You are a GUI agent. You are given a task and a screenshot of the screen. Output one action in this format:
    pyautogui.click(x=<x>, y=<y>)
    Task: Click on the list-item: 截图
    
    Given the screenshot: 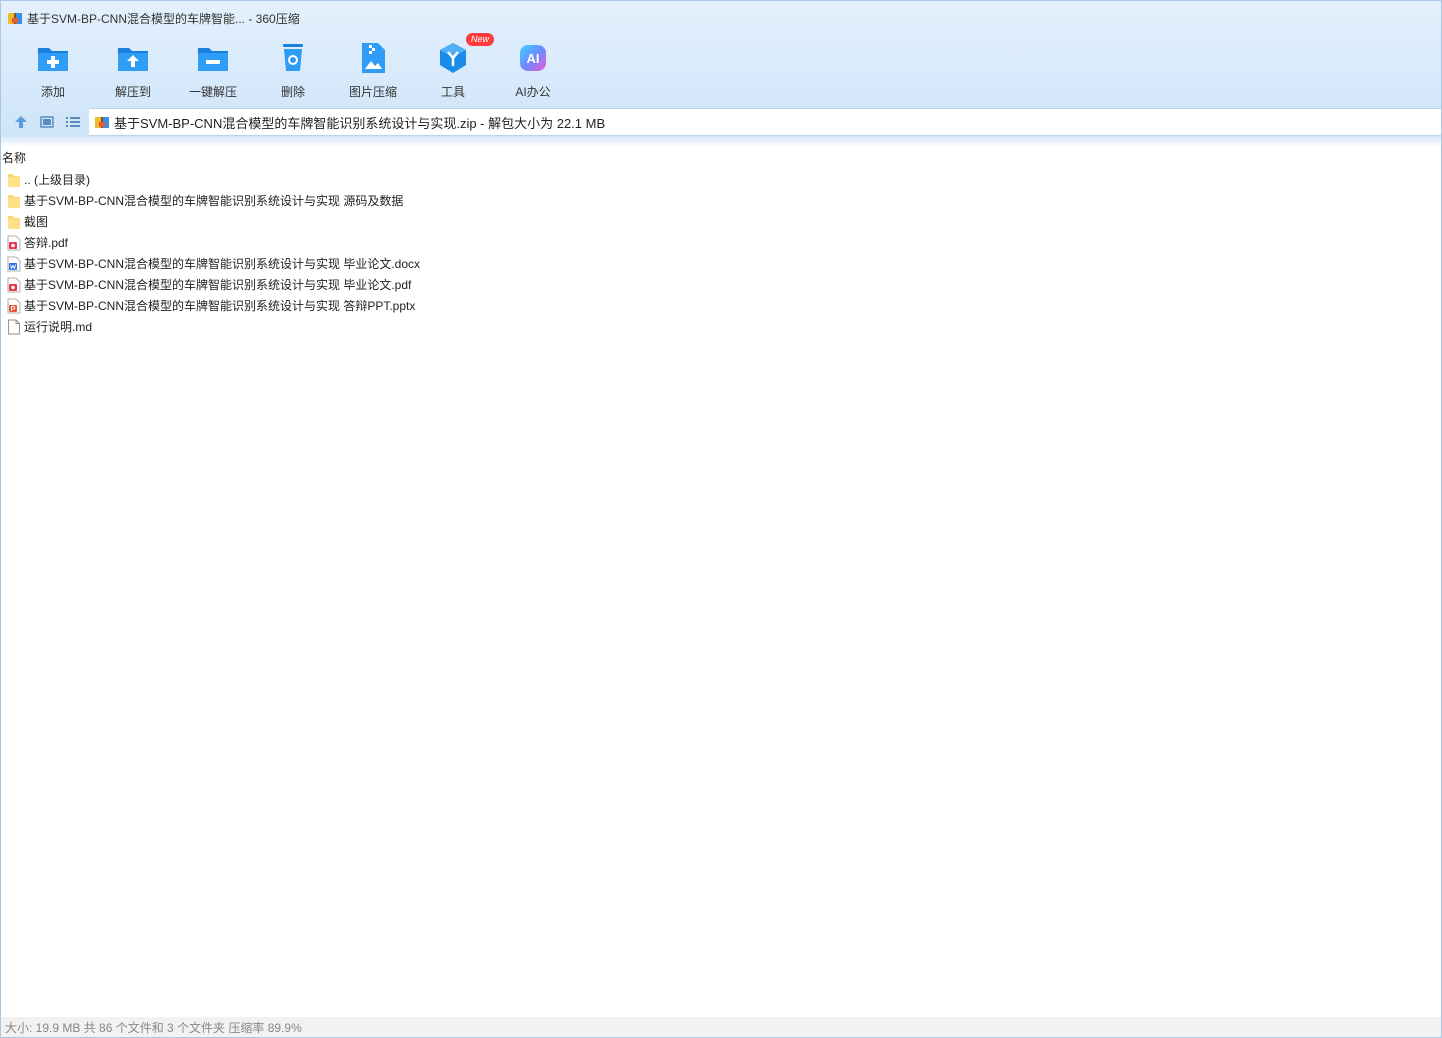 What is the action you would take?
    pyautogui.click(x=721, y=221)
    